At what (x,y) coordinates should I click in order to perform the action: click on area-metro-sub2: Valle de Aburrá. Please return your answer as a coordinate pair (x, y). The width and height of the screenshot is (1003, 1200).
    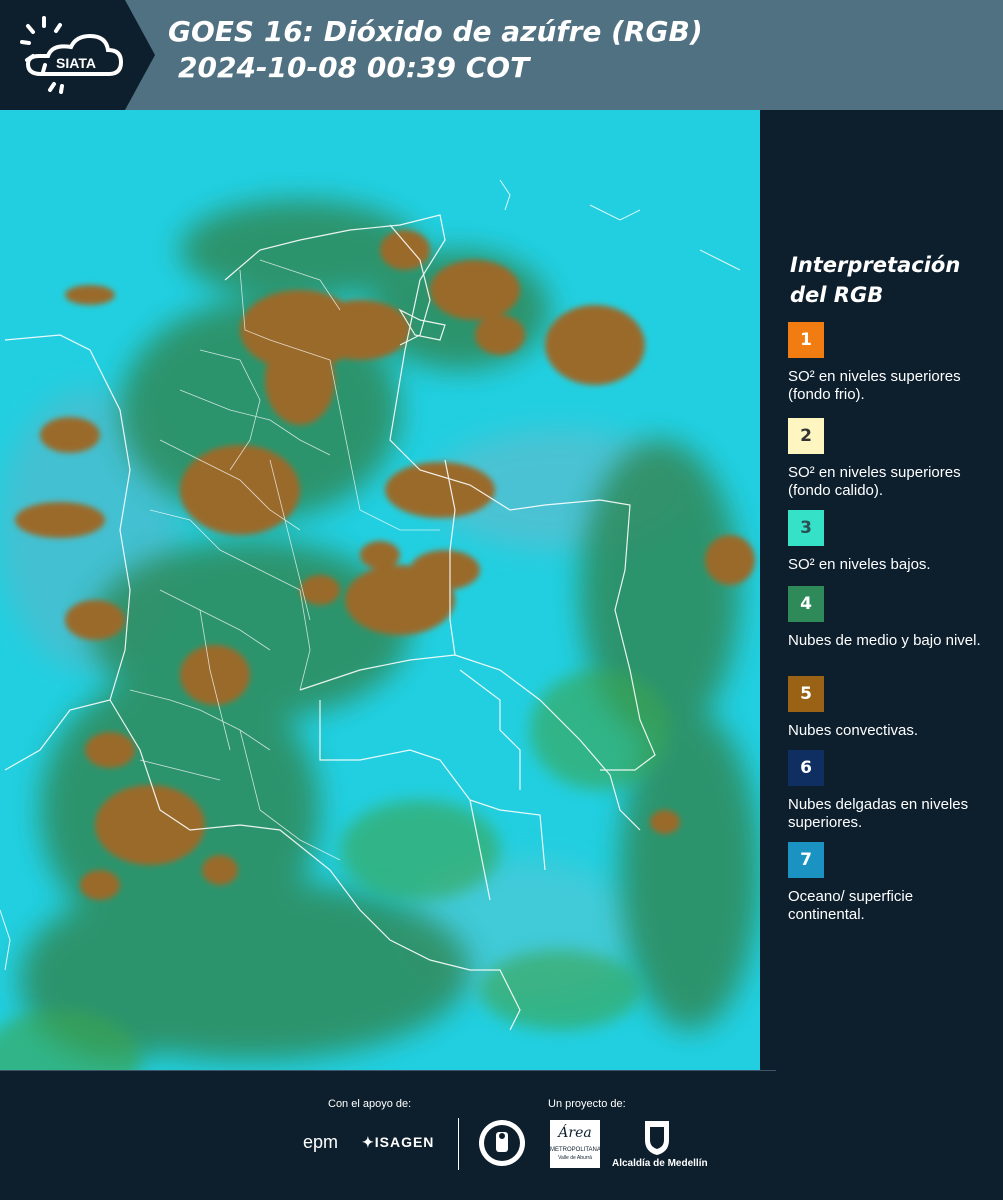
    Looking at the image, I should click on (575, 1158).